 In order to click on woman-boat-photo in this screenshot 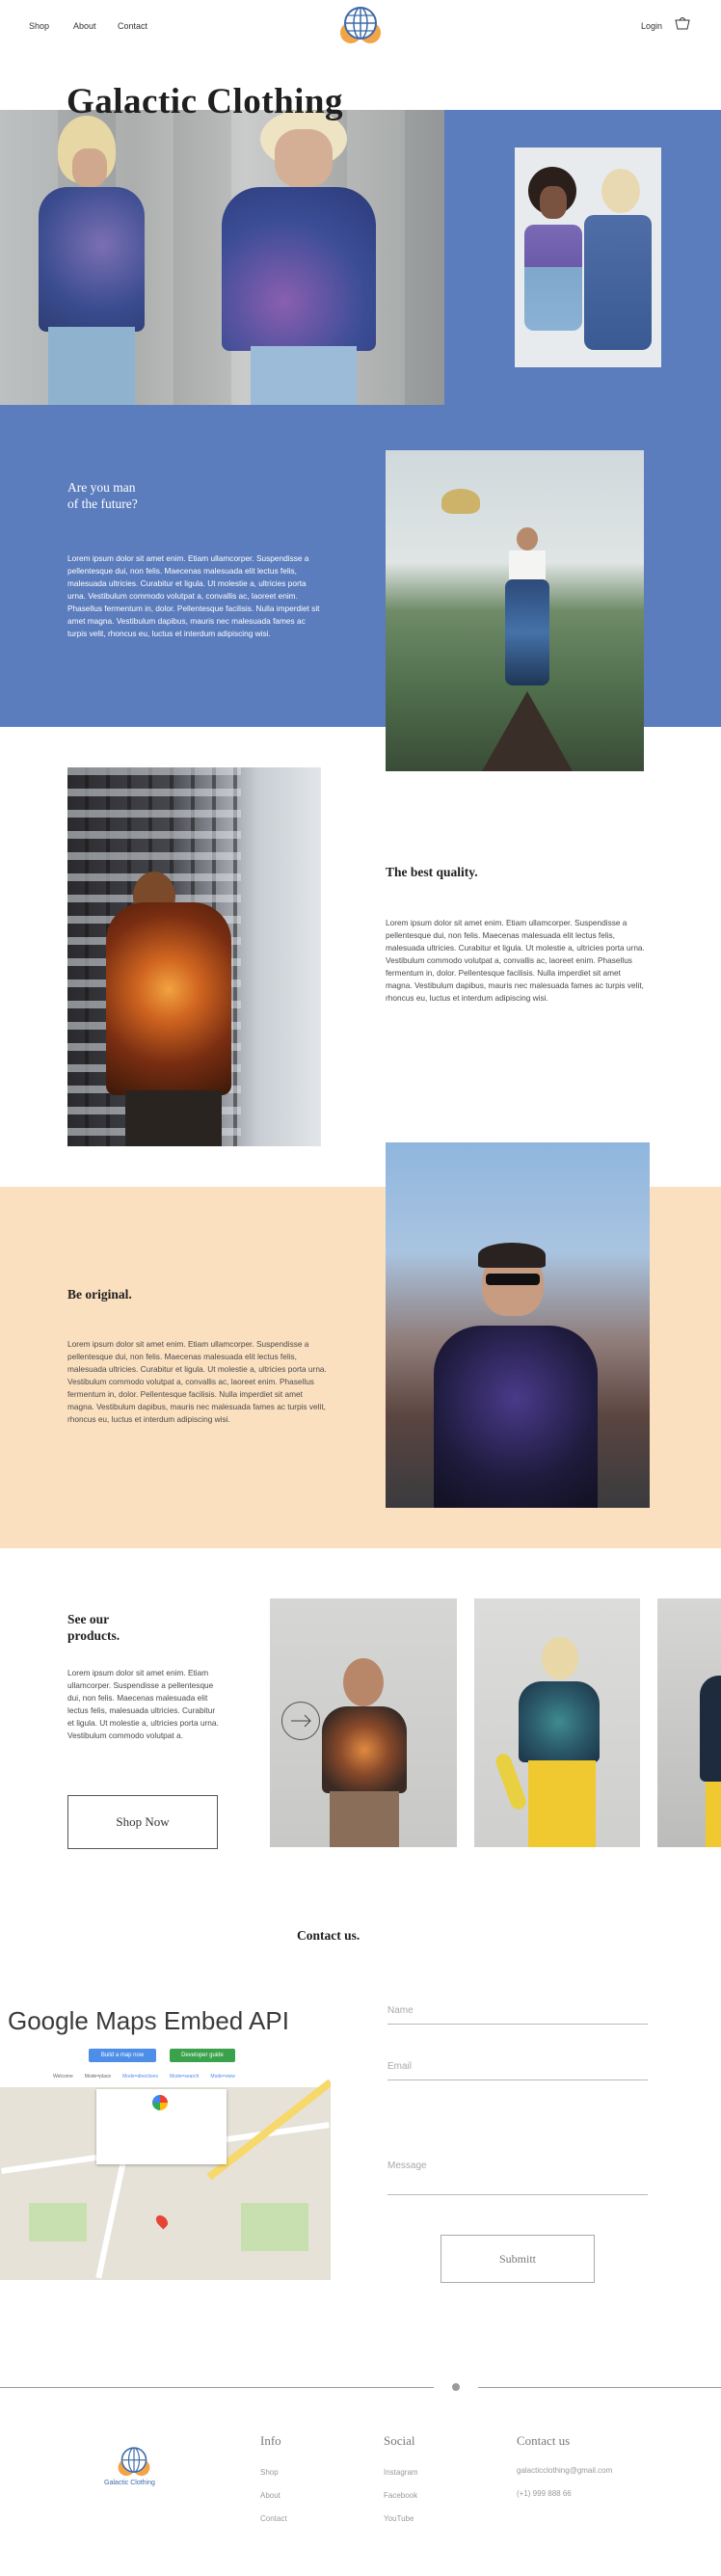, I will do `click(515, 611)`.